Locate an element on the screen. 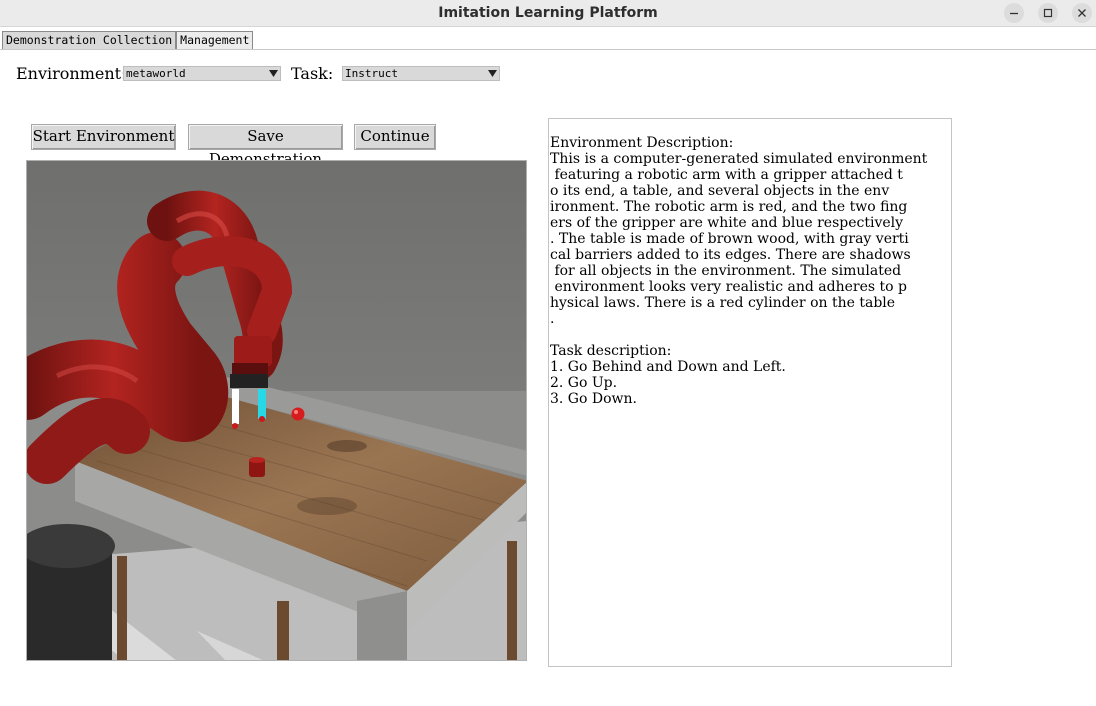 Image resolution: width=1096 pixels, height=706 pixels. description-line: 2. Go Up. is located at coordinates (584, 383).